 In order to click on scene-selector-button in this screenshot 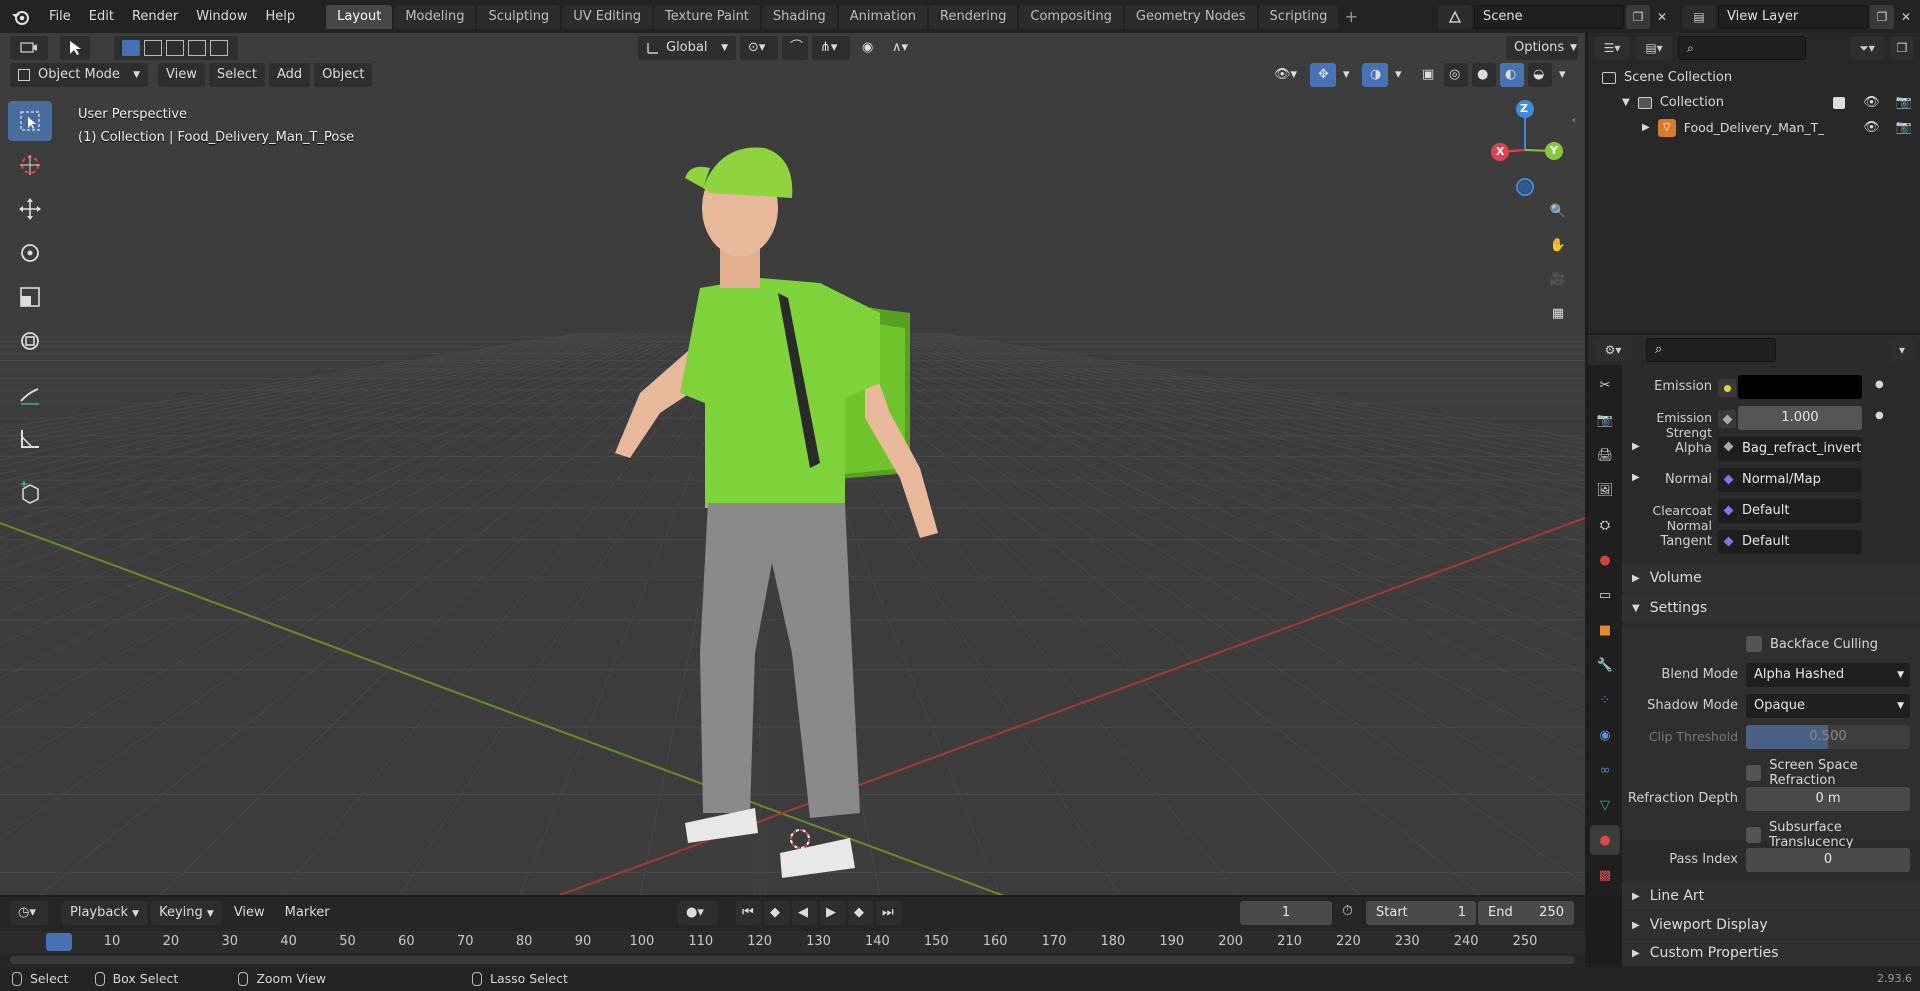, I will do `click(1455, 16)`.